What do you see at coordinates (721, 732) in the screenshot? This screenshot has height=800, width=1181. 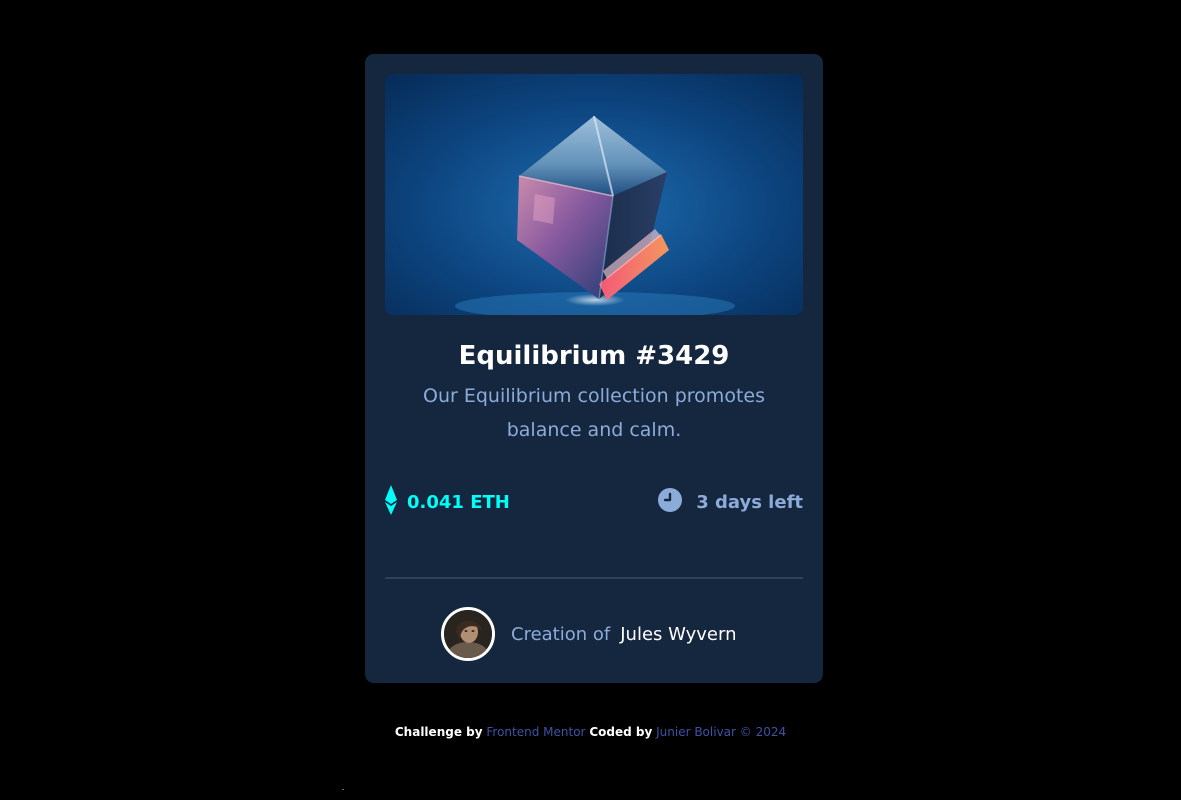 I see `author-link: Junier Bolivar © 2024` at bounding box center [721, 732].